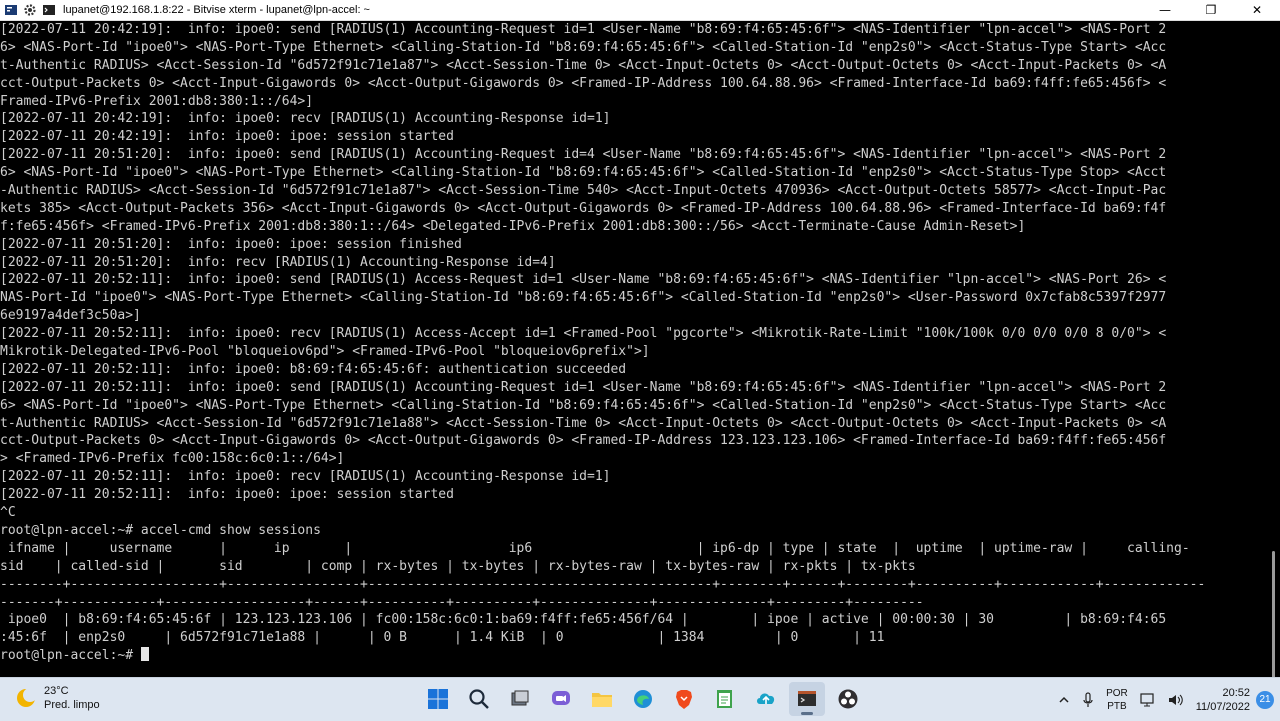  I want to click on brave-icon, so click(684, 699).